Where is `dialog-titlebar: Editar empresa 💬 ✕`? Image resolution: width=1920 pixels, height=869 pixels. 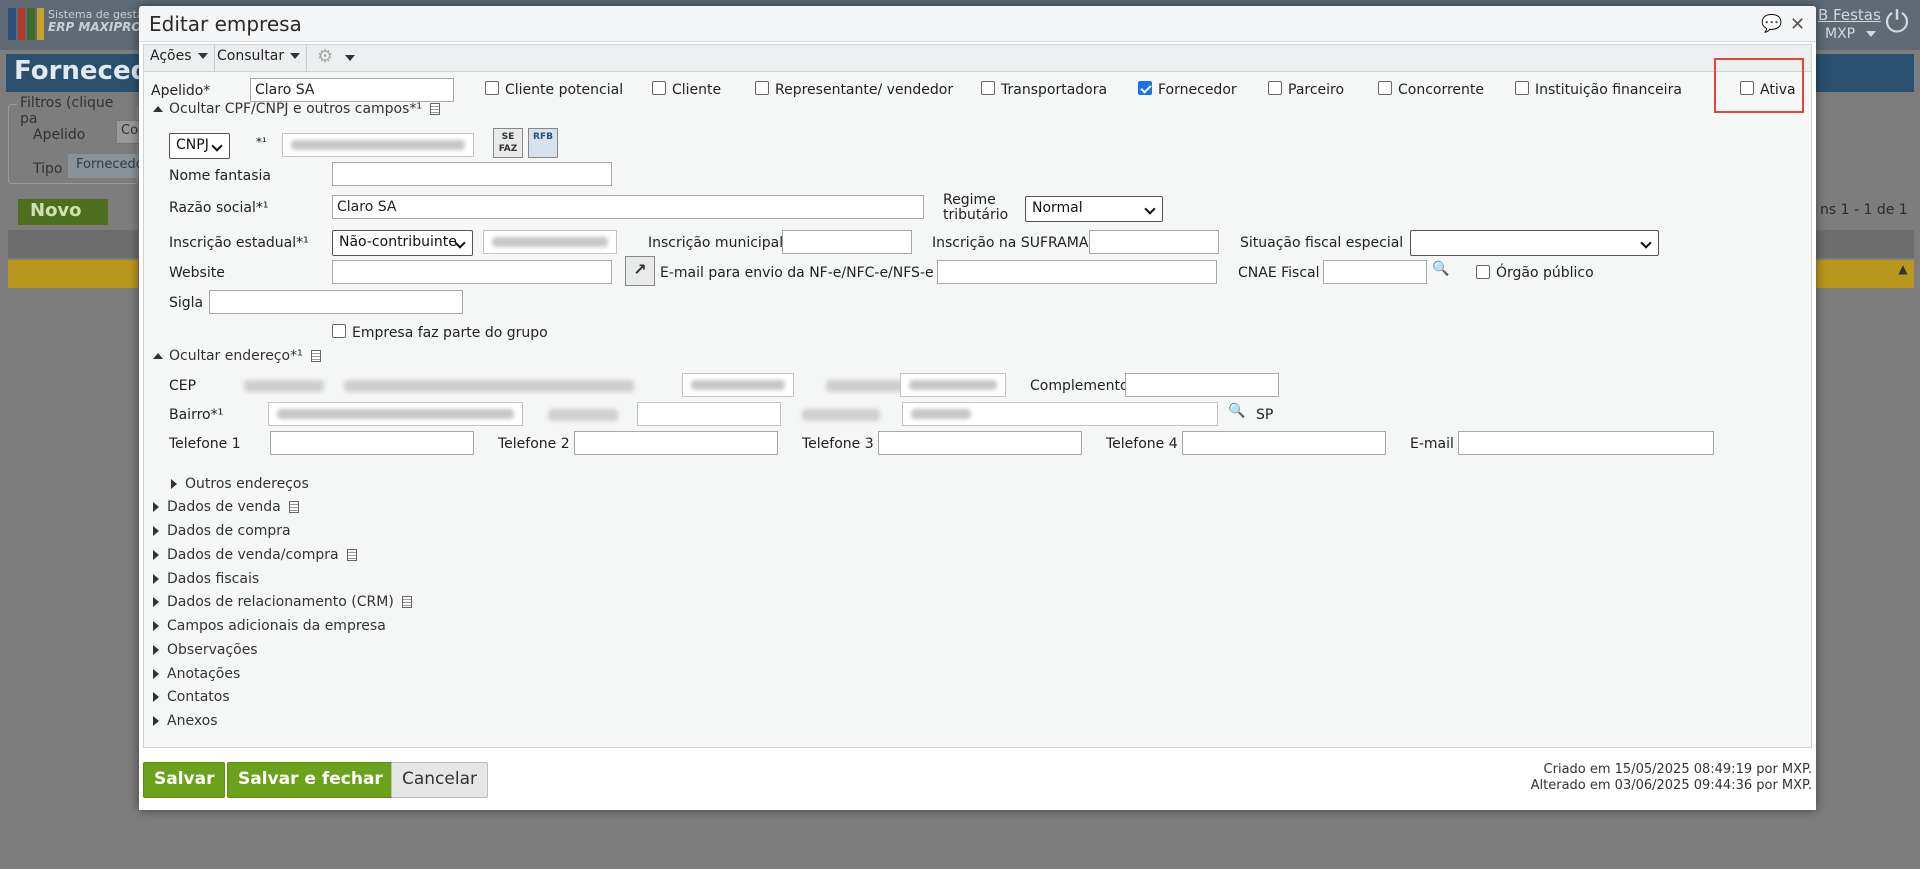
dialog-titlebar: Editar empresa 💬 ✕ is located at coordinates (977, 24).